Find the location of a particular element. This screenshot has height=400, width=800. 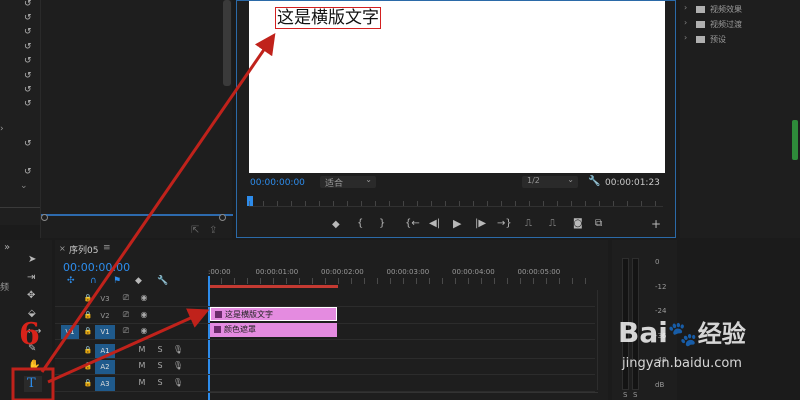

effects-folder-item: › 预设 is located at coordinates (734, 39).